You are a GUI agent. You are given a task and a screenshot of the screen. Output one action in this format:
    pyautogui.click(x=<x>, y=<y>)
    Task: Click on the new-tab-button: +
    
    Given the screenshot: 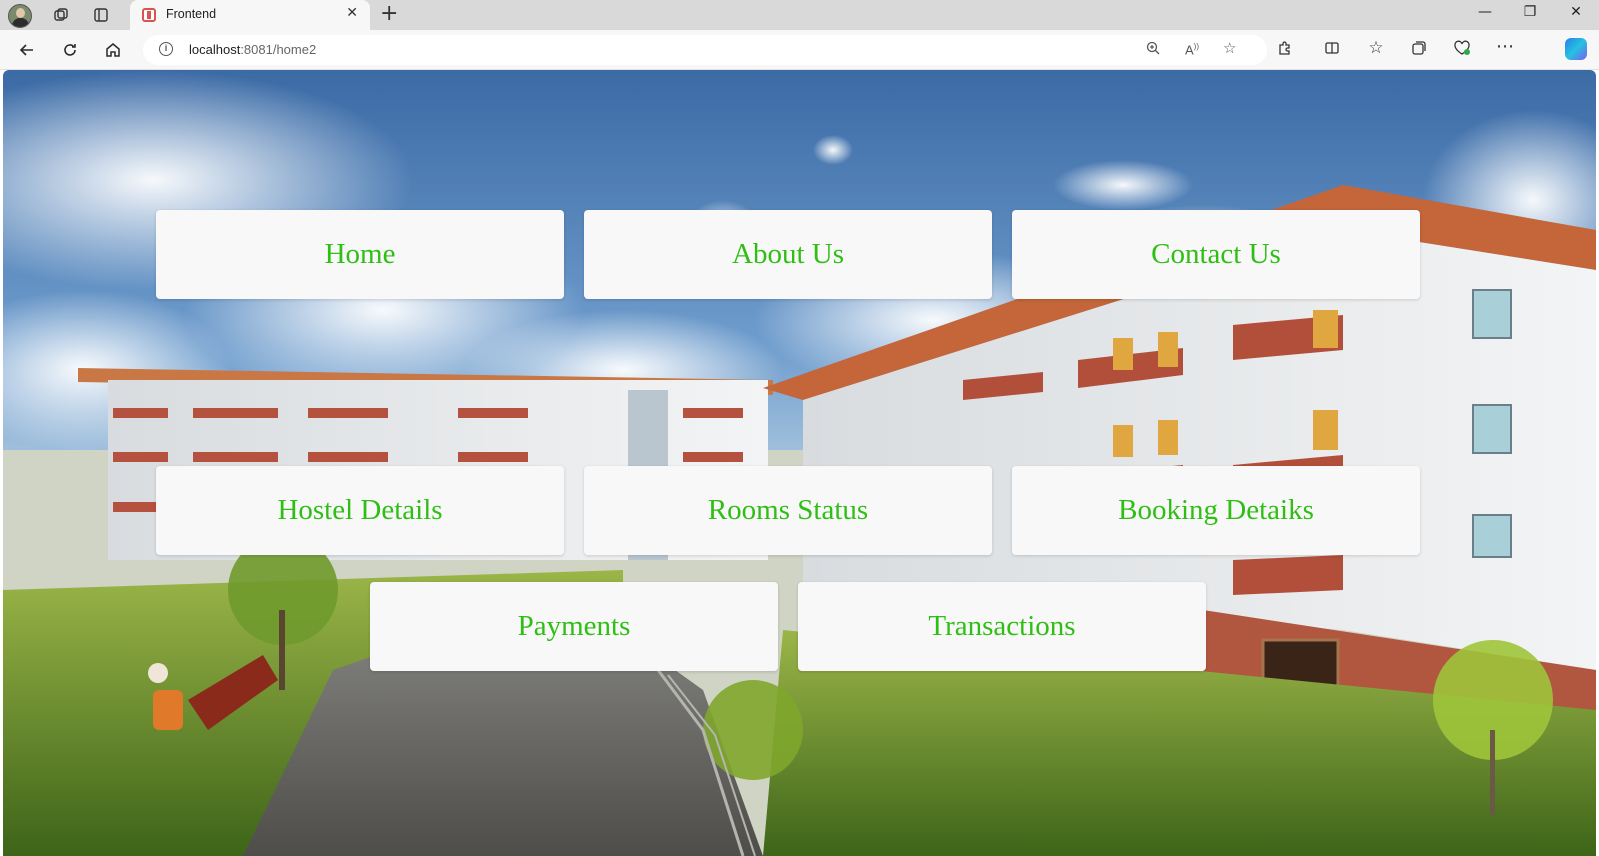 What is the action you would take?
    pyautogui.click(x=389, y=14)
    